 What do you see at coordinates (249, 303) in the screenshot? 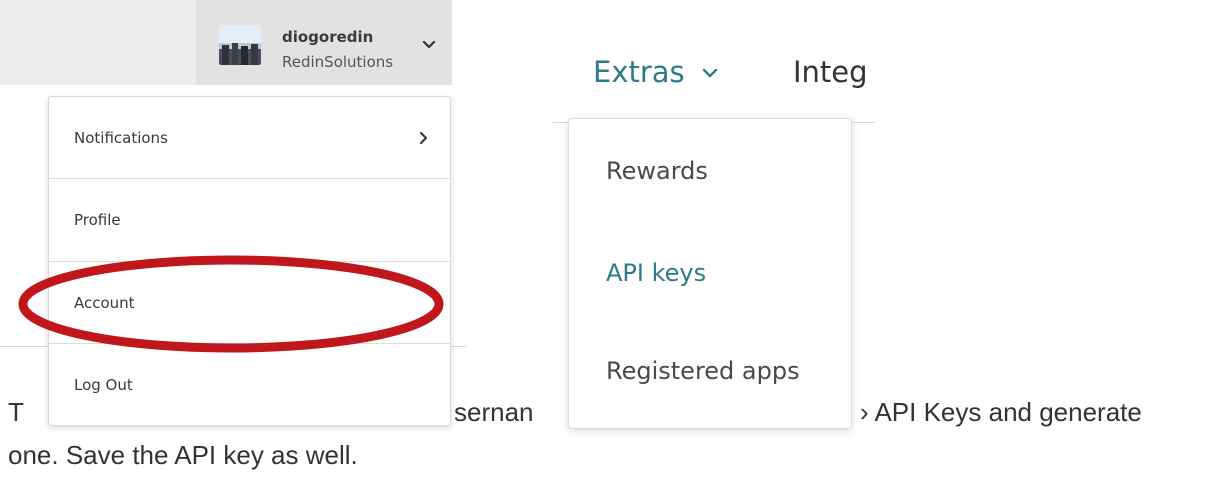
I see `menu-item-account: Account` at bounding box center [249, 303].